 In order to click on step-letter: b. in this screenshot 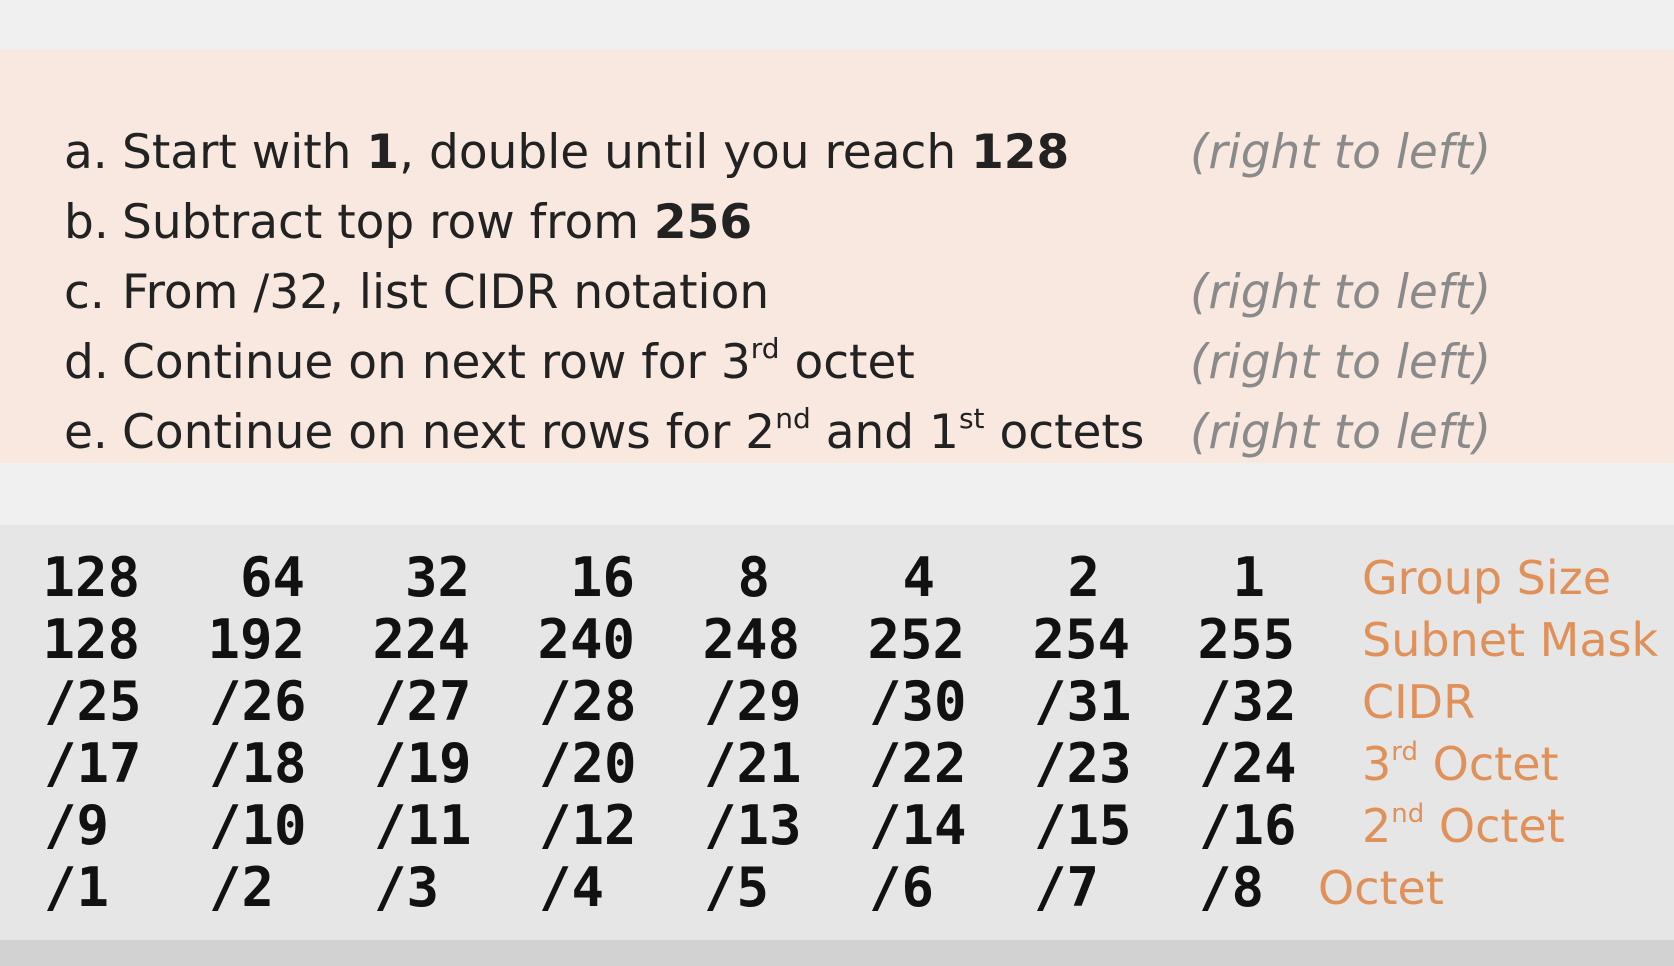, I will do `click(86, 222)`.